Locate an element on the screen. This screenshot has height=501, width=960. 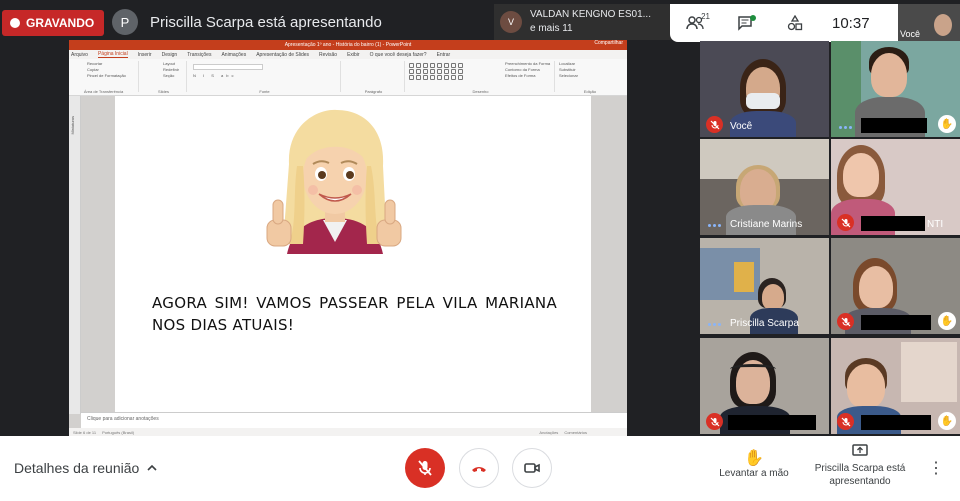
raise-hand-icon: ✋ is located at coordinates (754, 458).